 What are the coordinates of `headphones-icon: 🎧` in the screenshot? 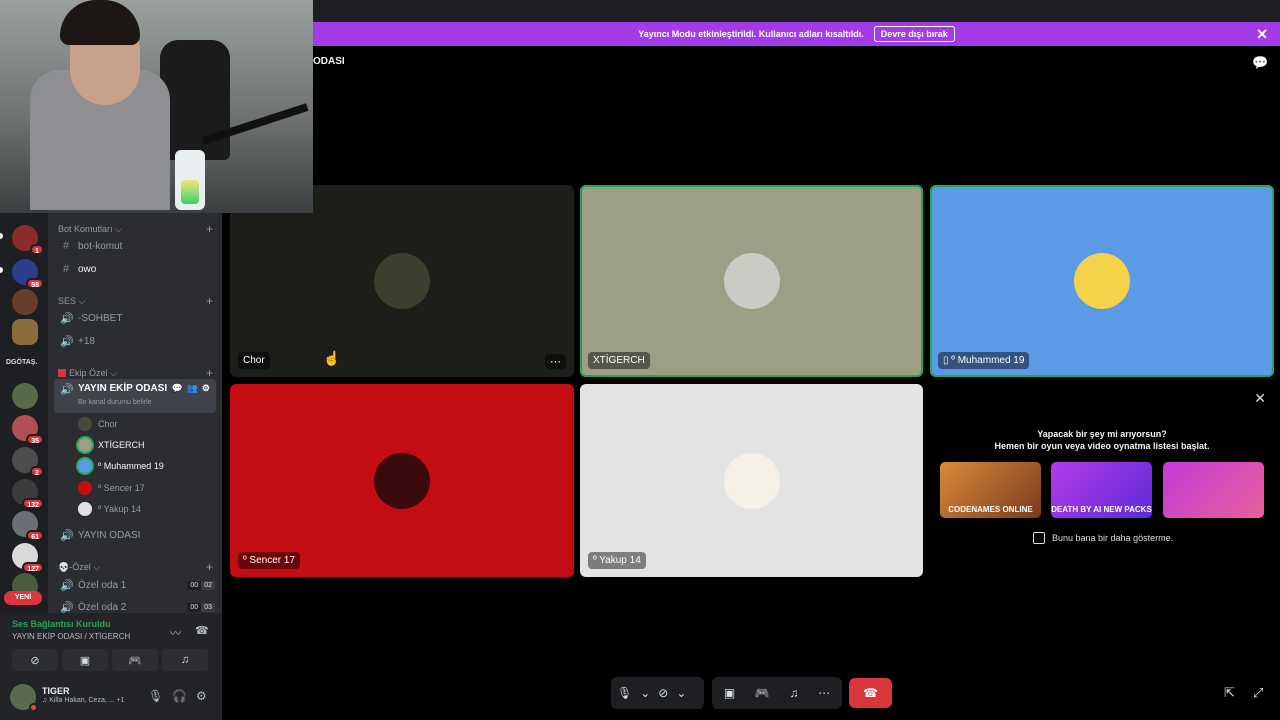 It's located at (179, 696).